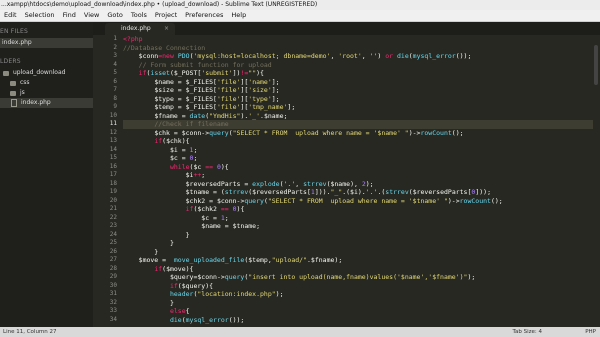  What do you see at coordinates (215, 217) in the screenshot?
I see `code-line: $c = 1;` at bounding box center [215, 217].